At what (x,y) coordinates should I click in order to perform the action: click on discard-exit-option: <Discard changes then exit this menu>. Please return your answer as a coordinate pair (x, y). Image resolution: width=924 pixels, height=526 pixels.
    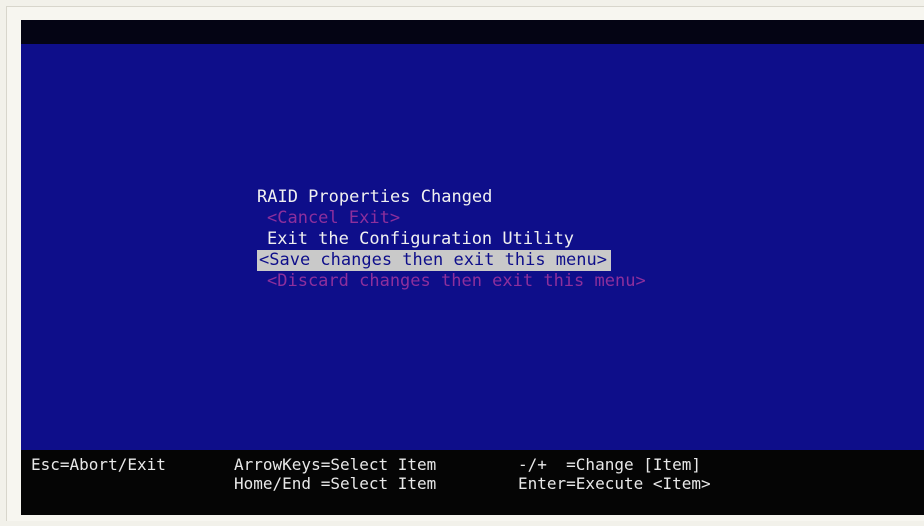
    Looking at the image, I should click on (456, 281).